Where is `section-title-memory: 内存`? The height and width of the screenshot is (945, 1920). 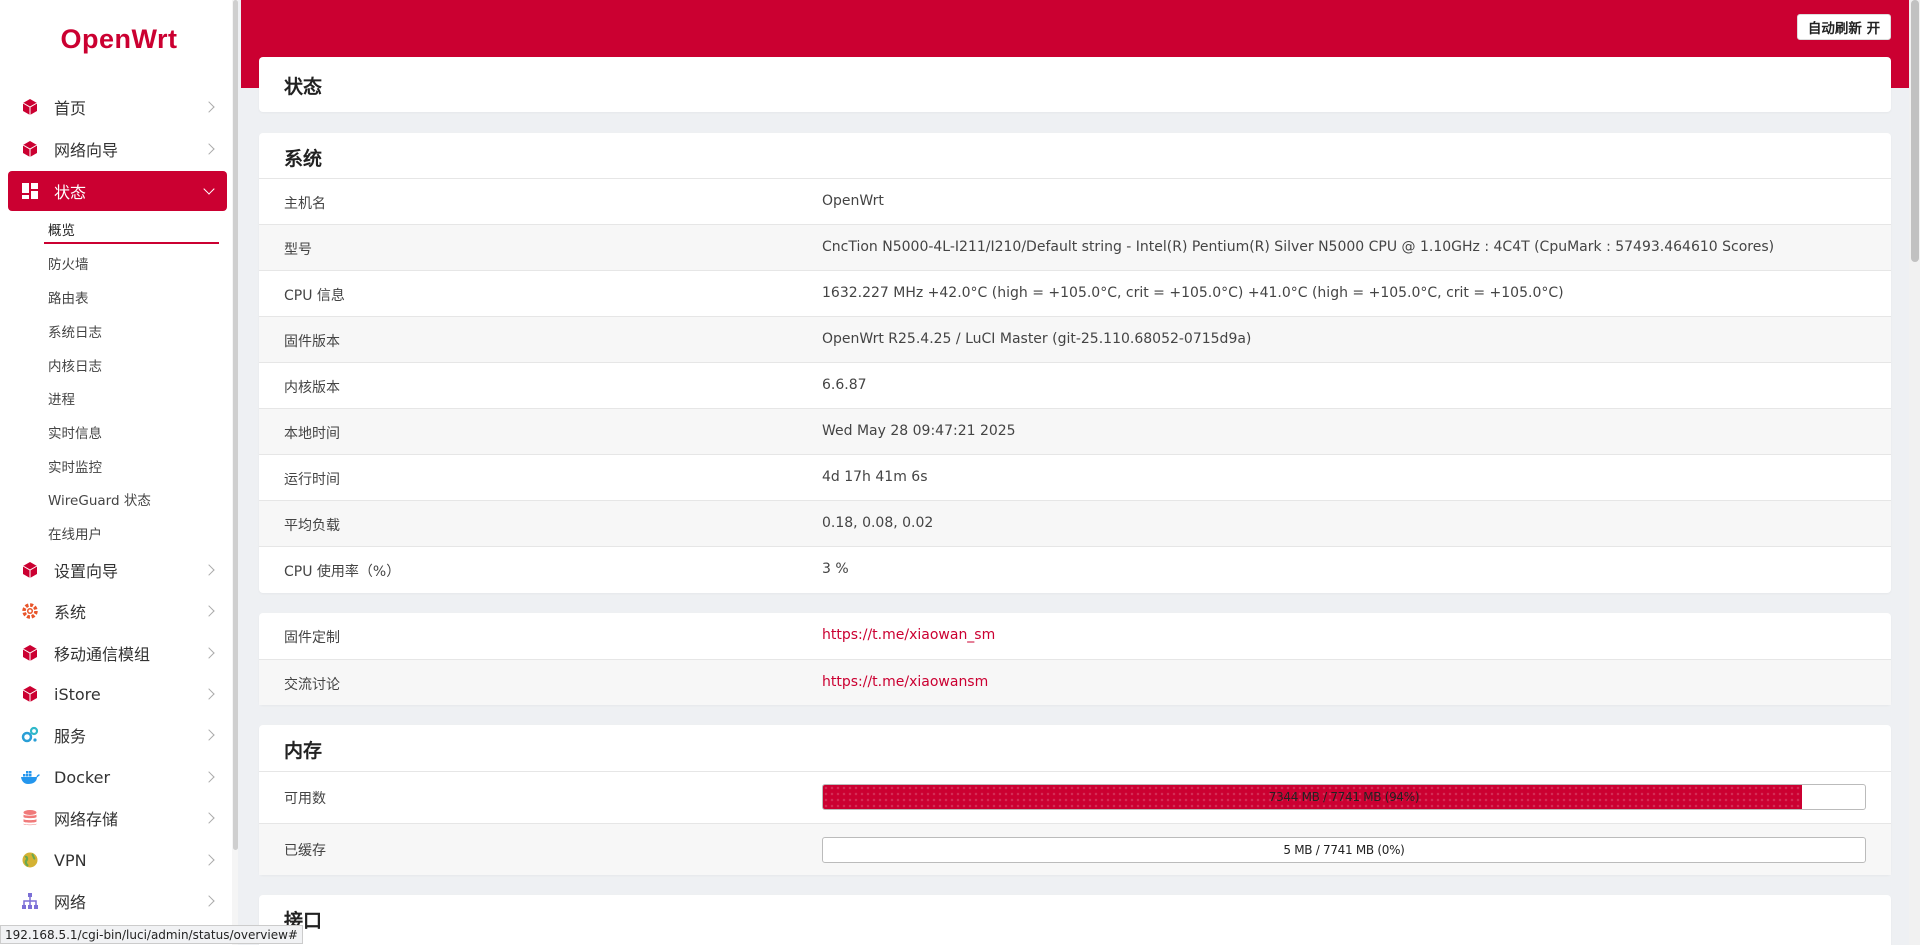
section-title-memory: 内存 is located at coordinates (303, 751).